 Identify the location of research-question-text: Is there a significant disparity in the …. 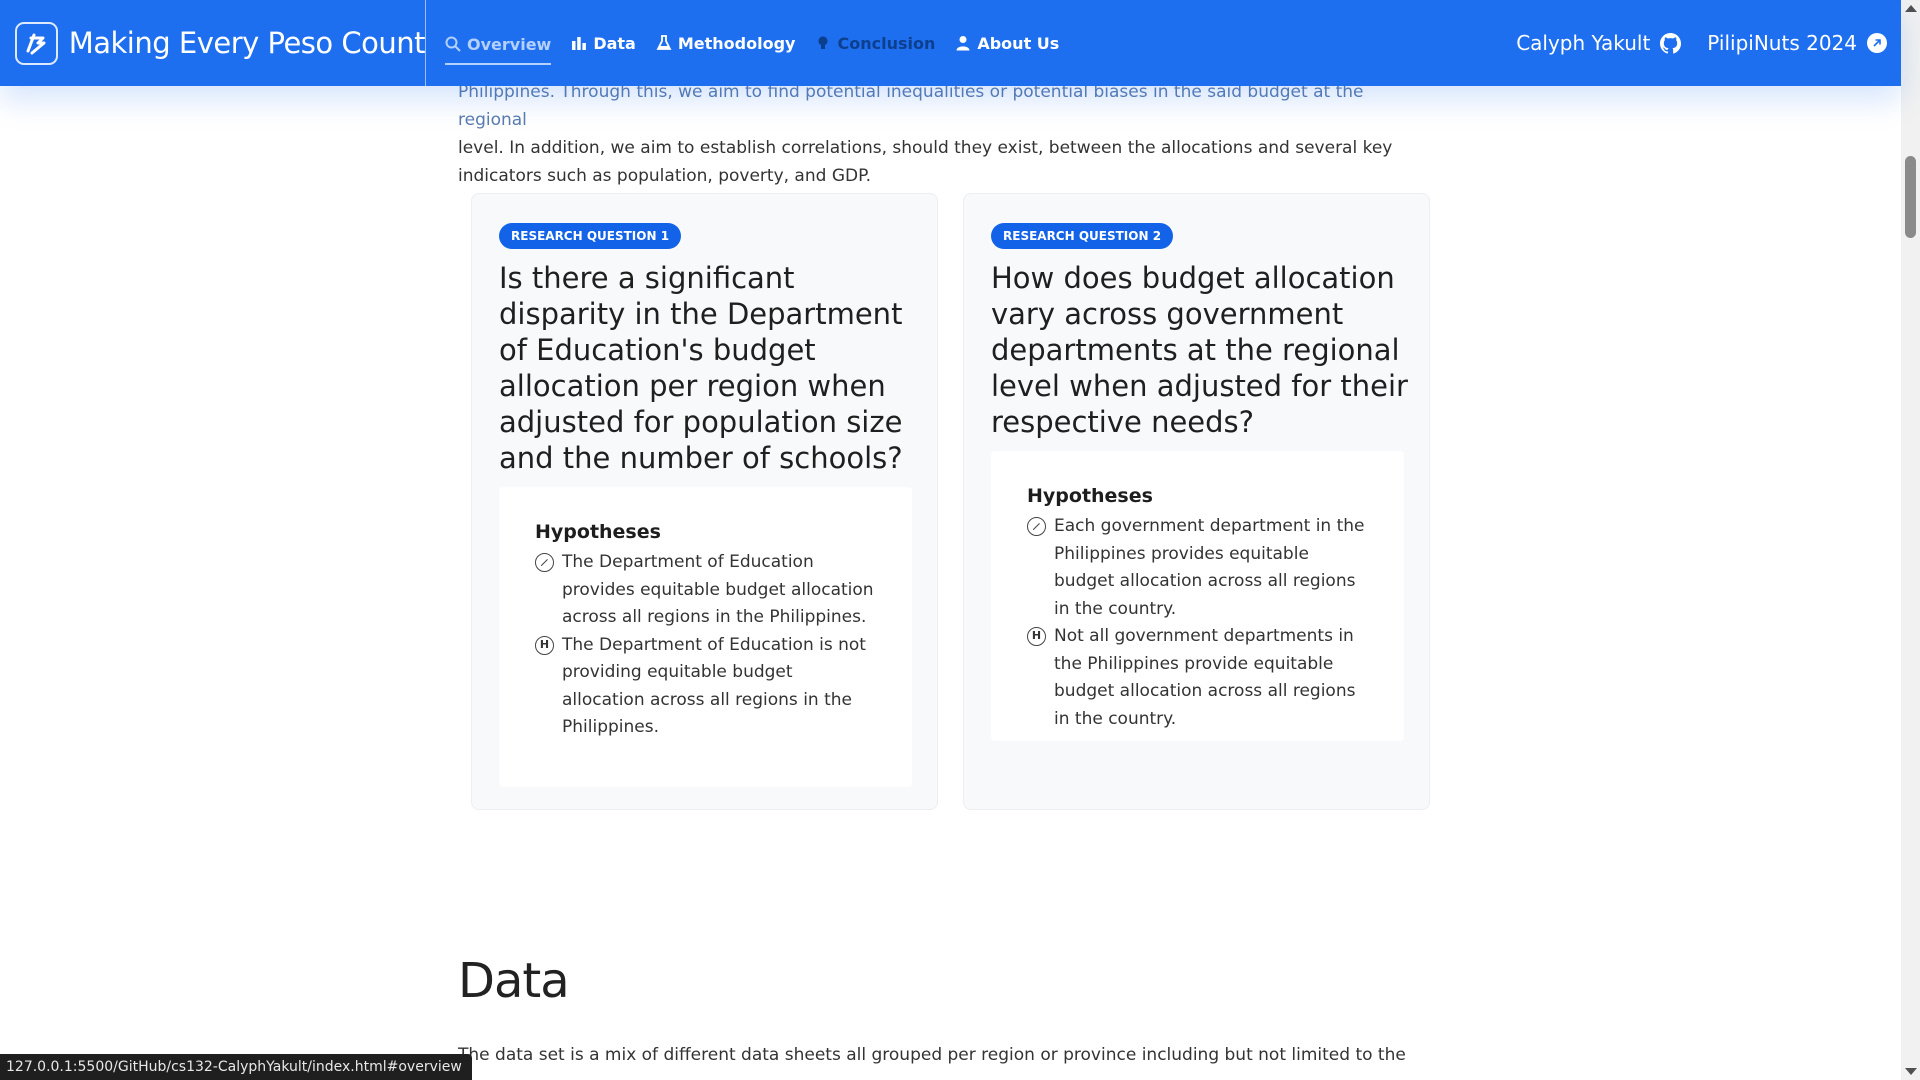
(701, 368).